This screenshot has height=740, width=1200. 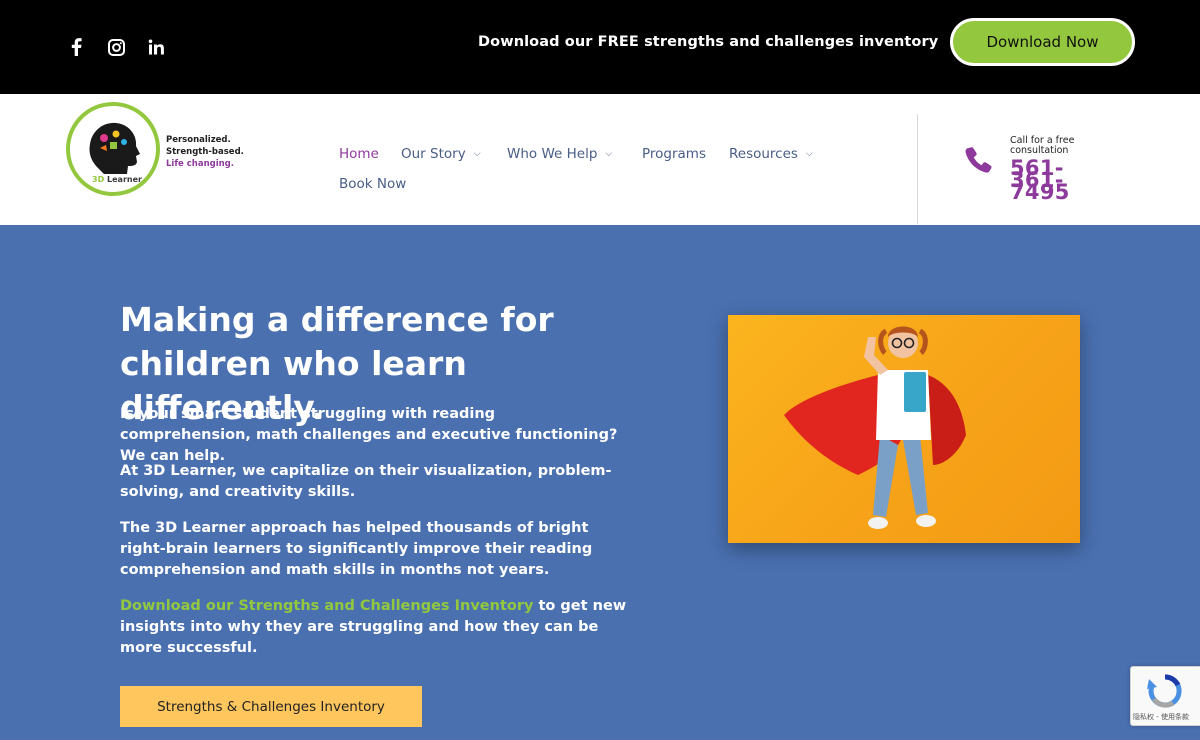 I want to click on facebook-icon, so click(x=76, y=47).